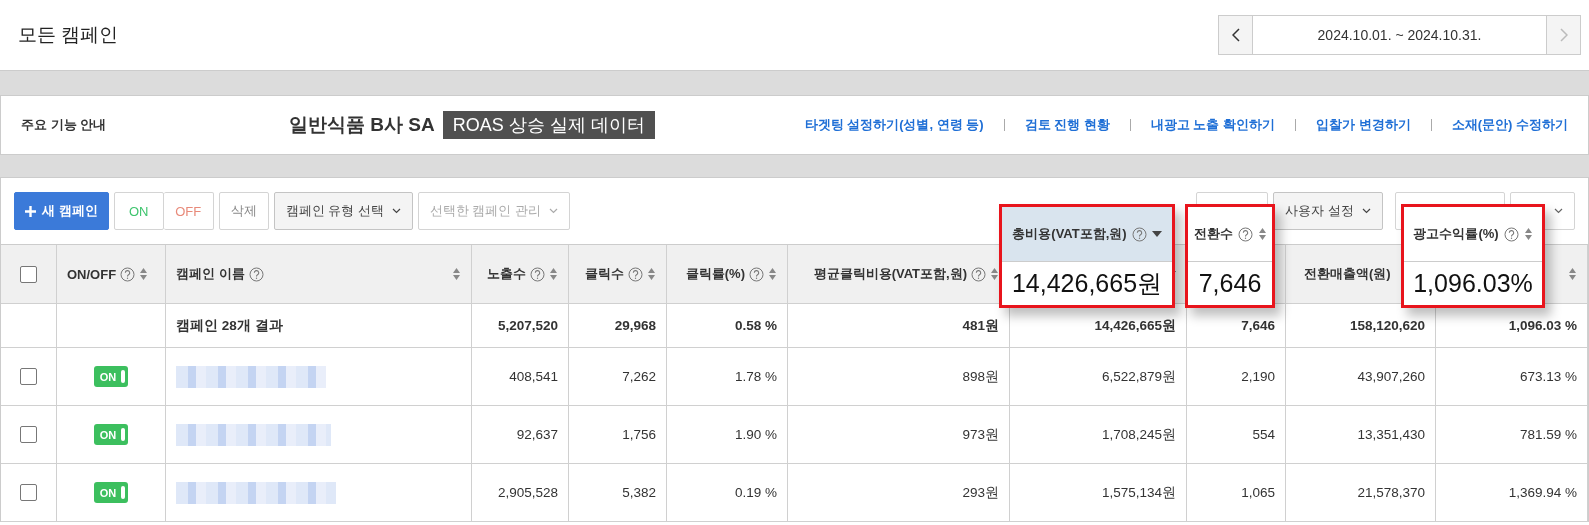  Describe the element at coordinates (618, 377) in the screenshot. I see `table-cell: 7,262` at that location.